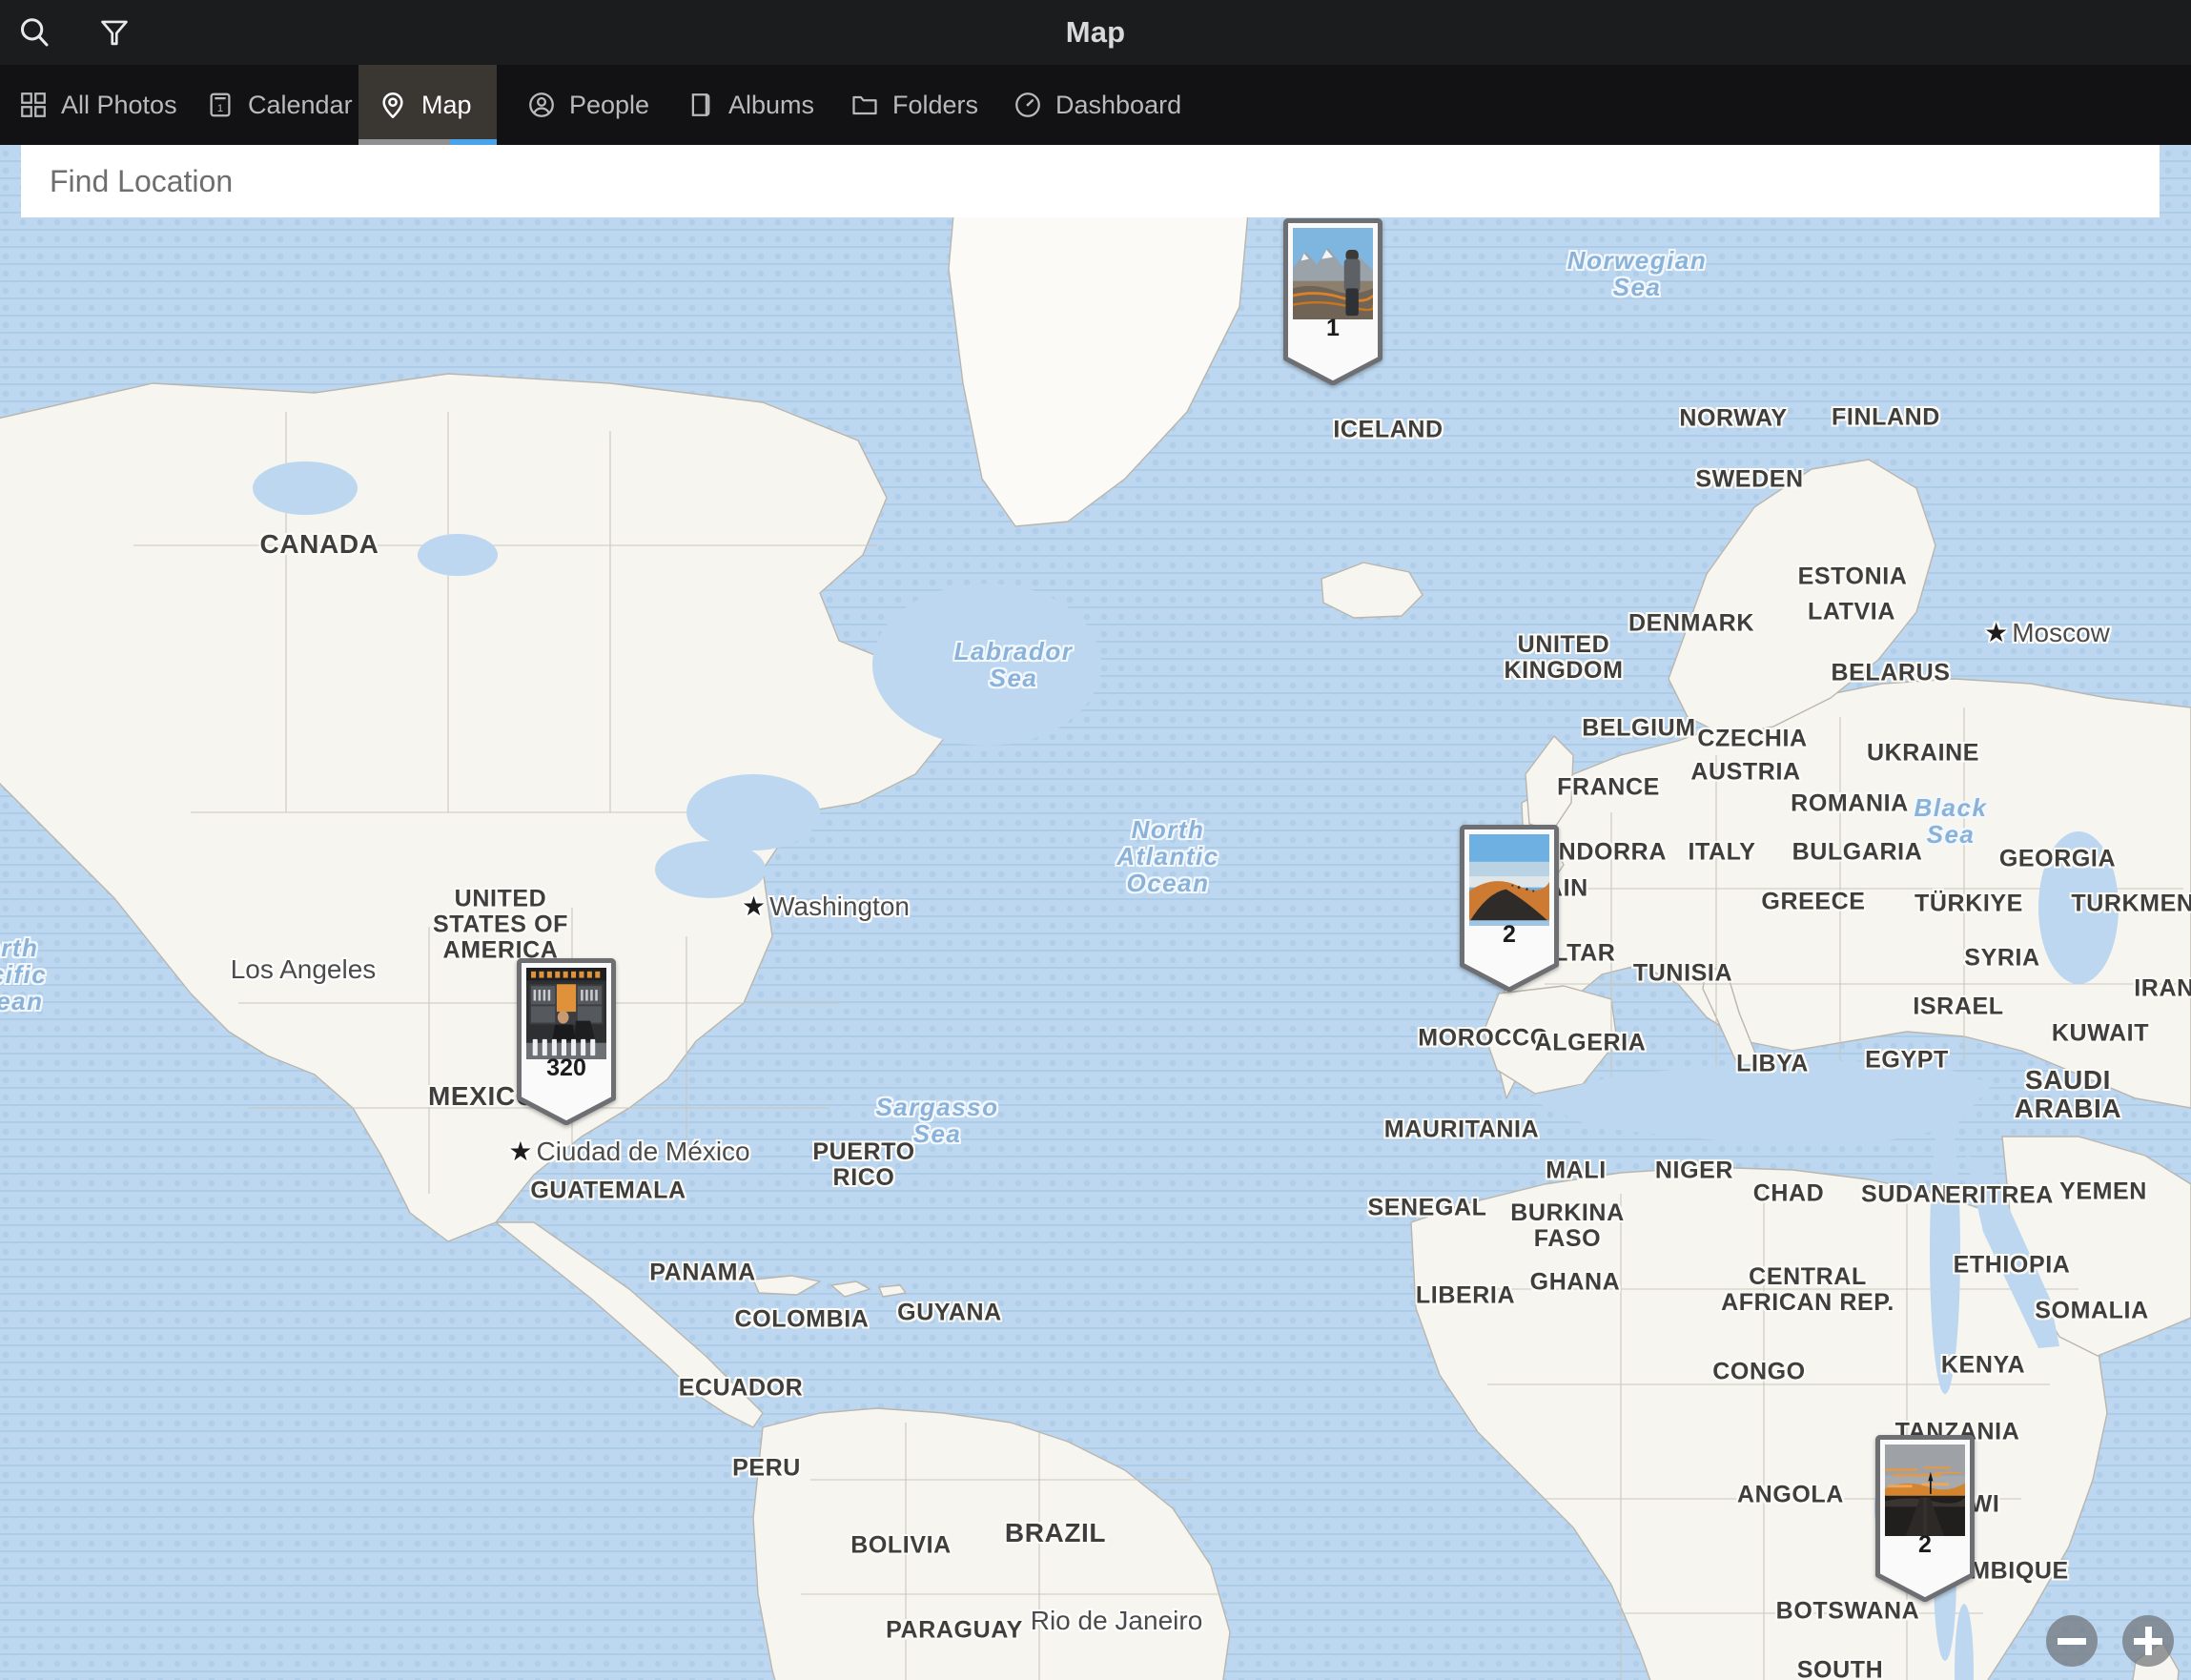 The image size is (2191, 1680). I want to click on gauge-icon, so click(1028, 105).